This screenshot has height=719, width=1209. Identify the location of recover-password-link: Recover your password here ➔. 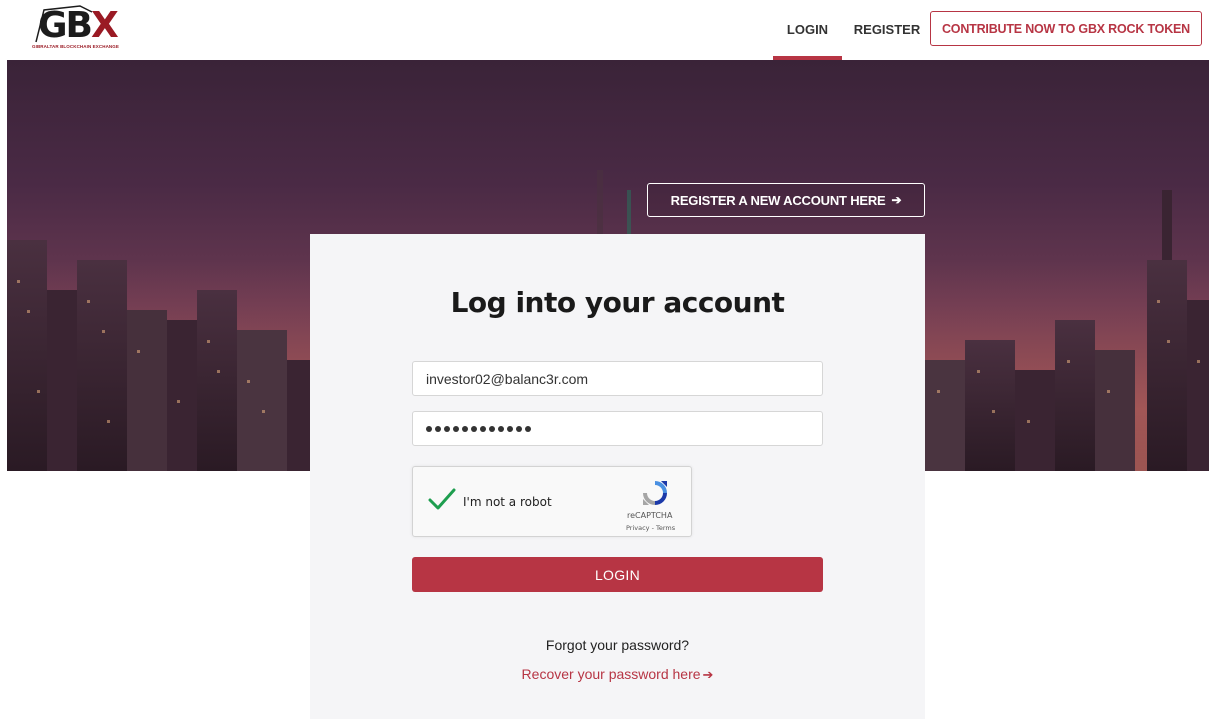
(617, 674).